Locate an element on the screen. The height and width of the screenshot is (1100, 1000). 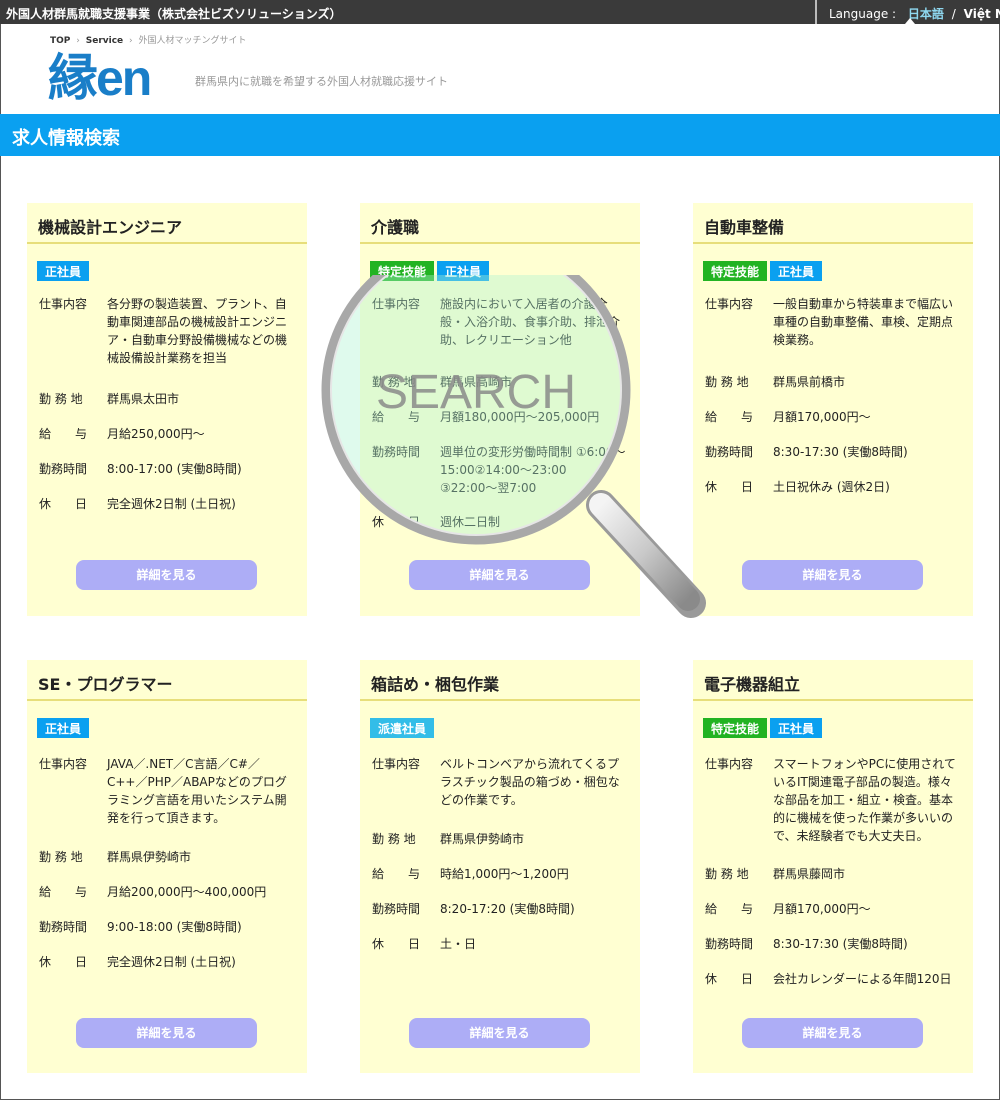
job-tags: 派遣社員 is located at coordinates (403, 728).